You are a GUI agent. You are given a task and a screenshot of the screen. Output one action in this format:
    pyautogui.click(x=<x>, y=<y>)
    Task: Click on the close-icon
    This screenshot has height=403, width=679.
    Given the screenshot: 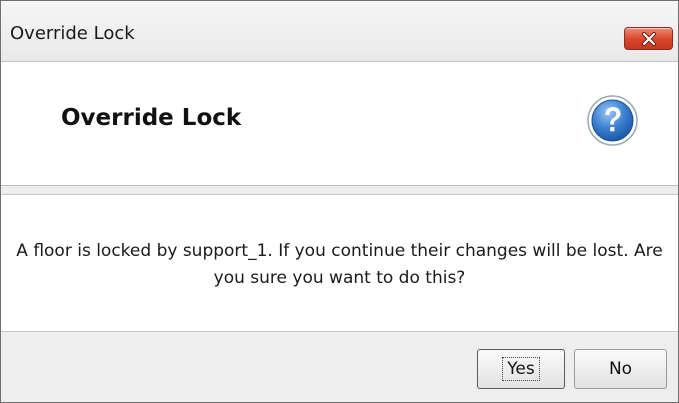 What is the action you would take?
    pyautogui.click(x=648, y=38)
    